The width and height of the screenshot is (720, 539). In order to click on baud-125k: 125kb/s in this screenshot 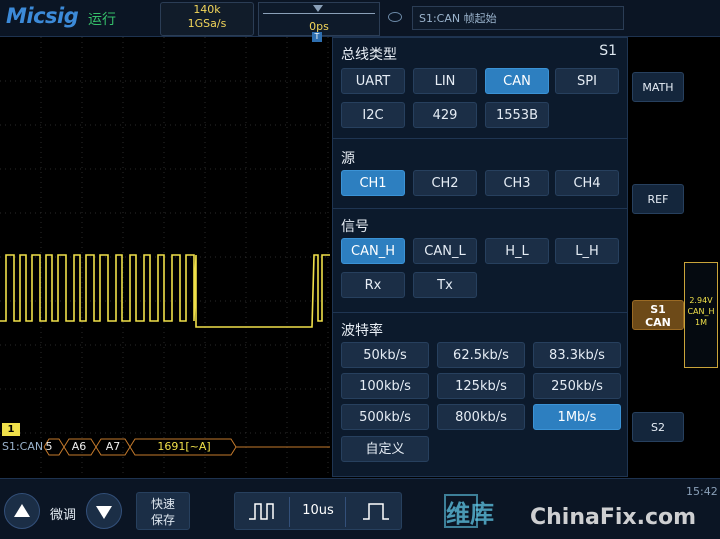, I will do `click(481, 386)`.